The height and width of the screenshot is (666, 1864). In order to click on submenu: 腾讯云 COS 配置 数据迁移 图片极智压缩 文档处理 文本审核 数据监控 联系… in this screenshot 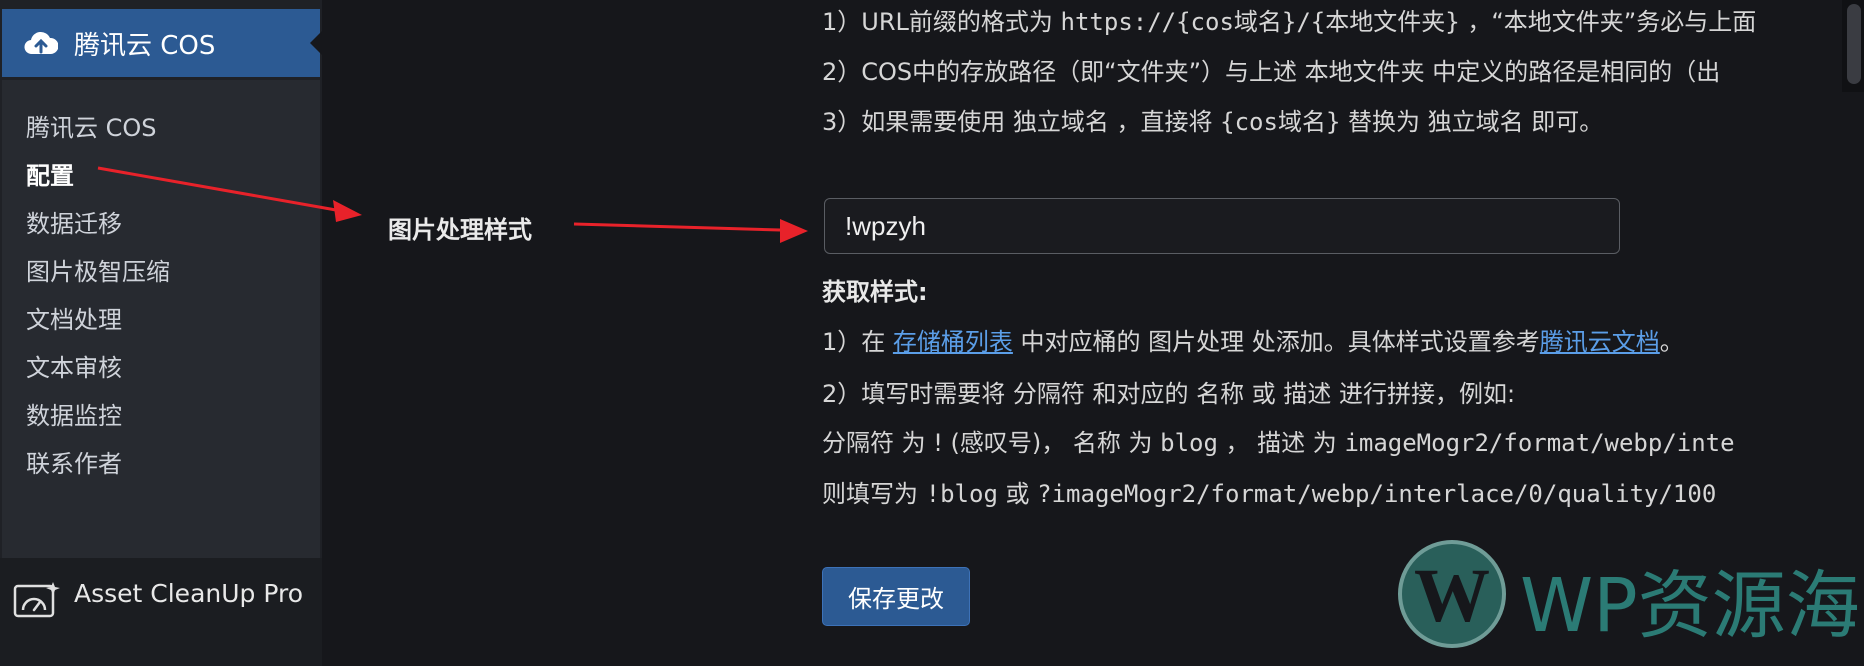, I will do `click(161, 319)`.